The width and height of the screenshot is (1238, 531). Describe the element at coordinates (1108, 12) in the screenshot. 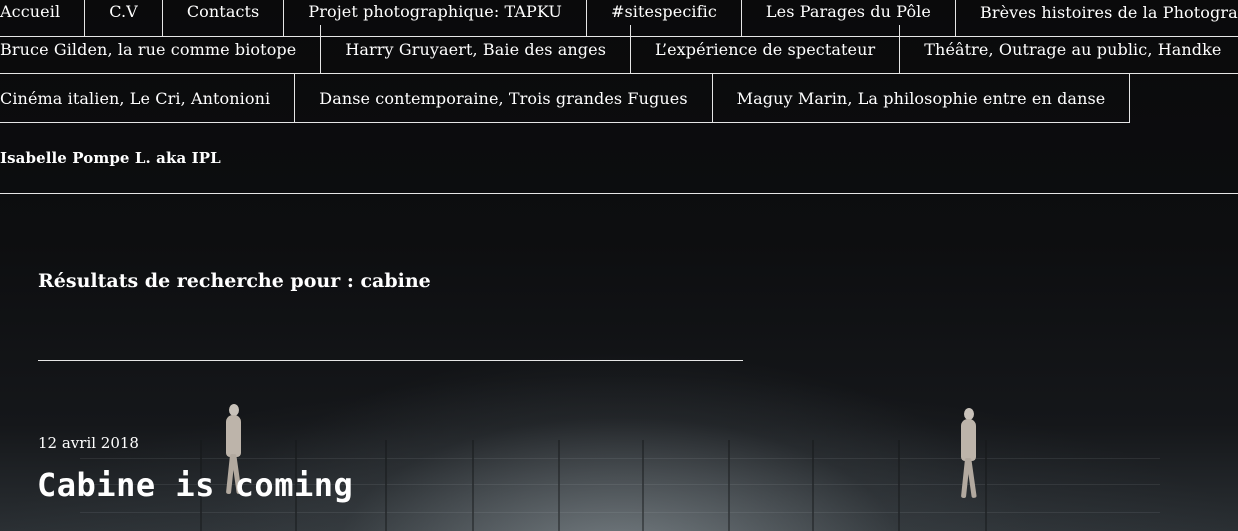

I see `nav-item-breves-histoires-label: Brèves histoires de la Photographie` at that location.